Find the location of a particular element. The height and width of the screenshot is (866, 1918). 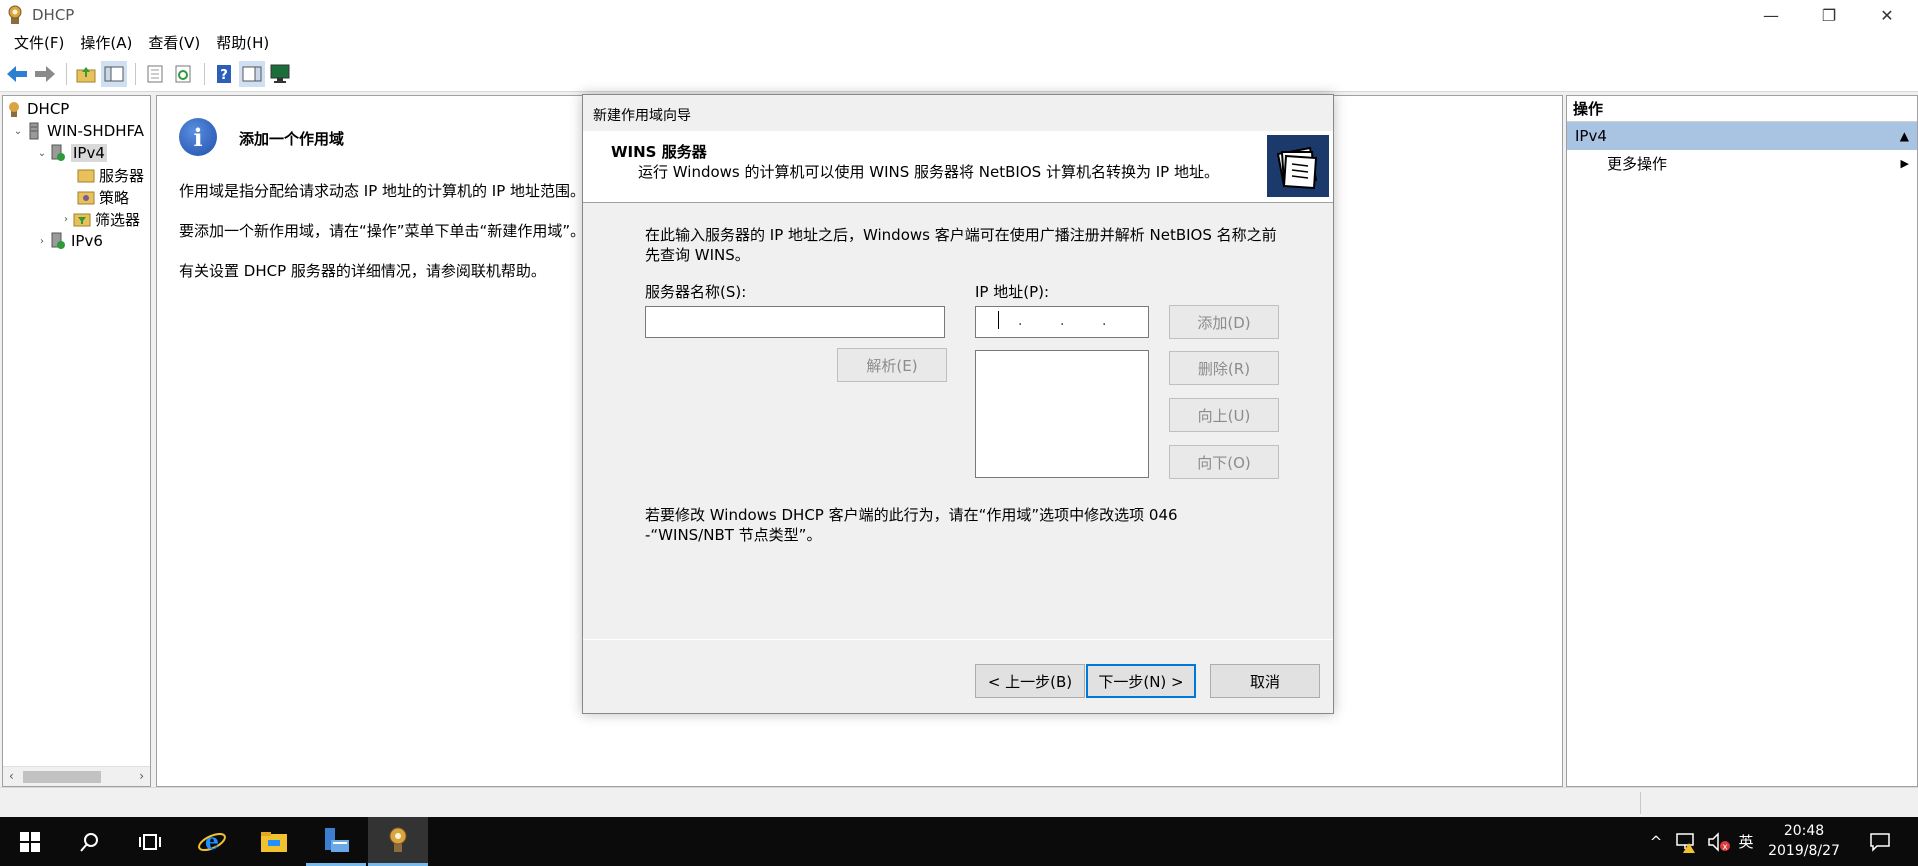

actions-section-label: IPv4 is located at coordinates (1591, 136).